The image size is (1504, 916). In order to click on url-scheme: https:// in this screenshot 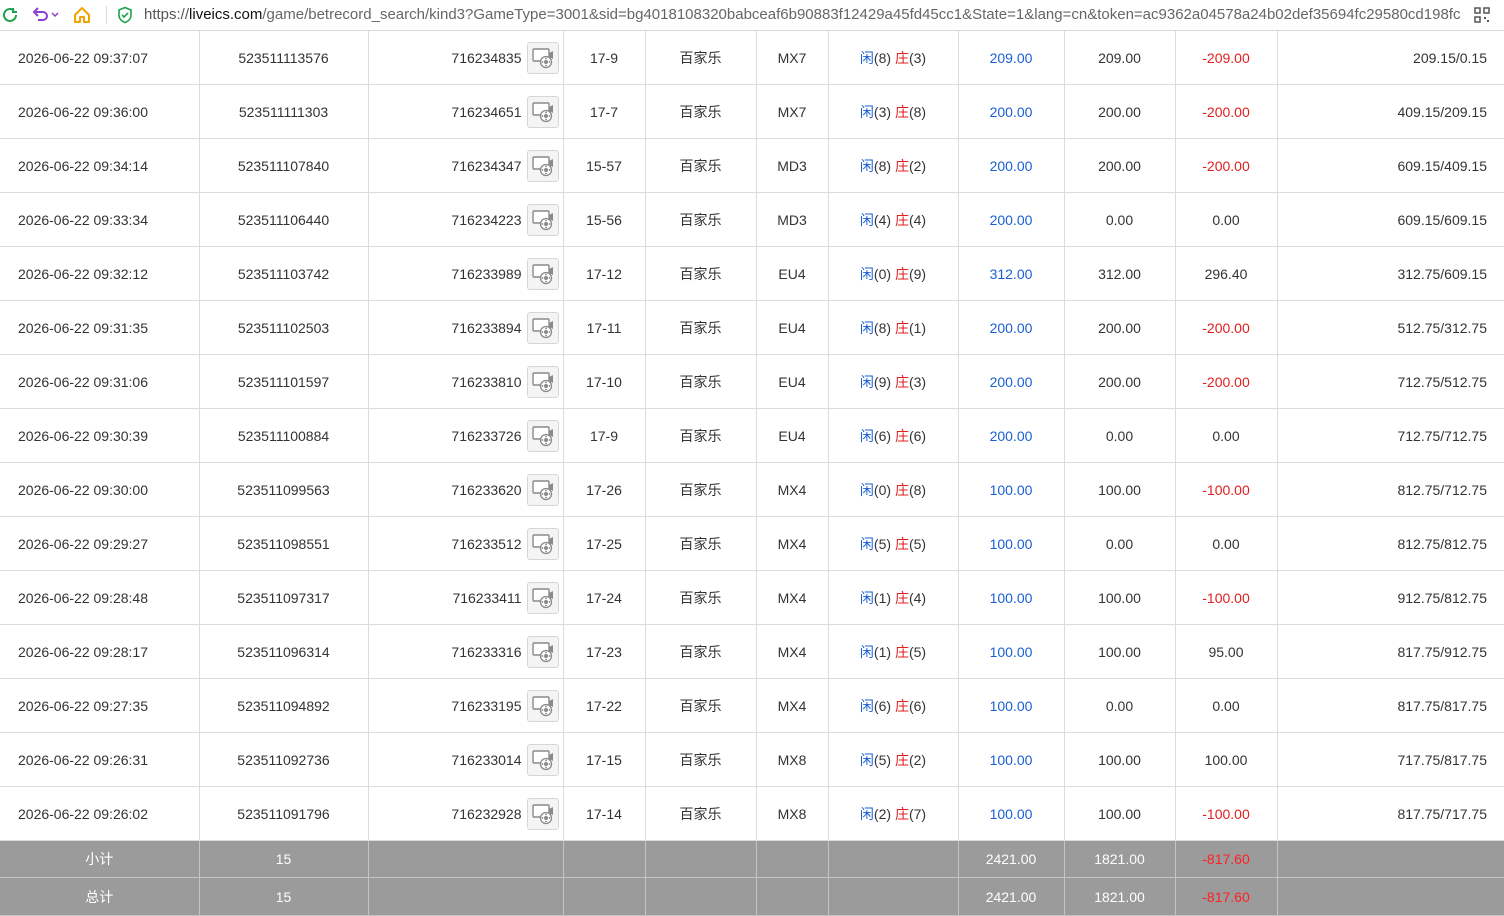, I will do `click(167, 14)`.